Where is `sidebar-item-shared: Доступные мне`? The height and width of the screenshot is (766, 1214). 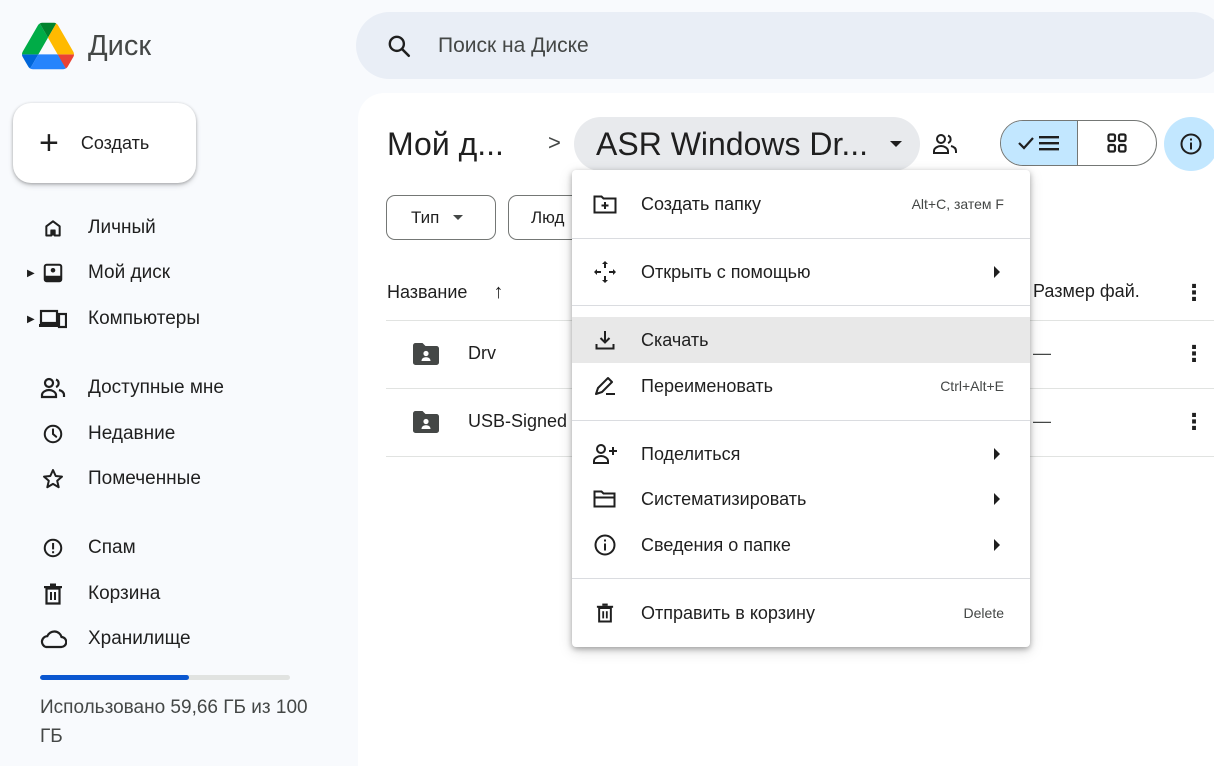 sidebar-item-shared: Доступные мне is located at coordinates (175, 388).